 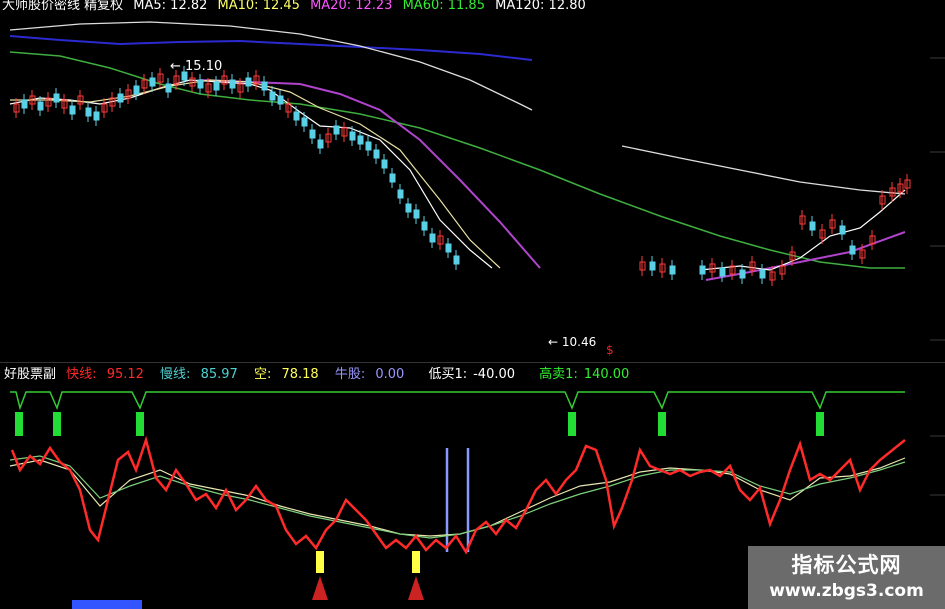 I want to click on ma10-value: MA10: 12.45, so click(x=258, y=6).